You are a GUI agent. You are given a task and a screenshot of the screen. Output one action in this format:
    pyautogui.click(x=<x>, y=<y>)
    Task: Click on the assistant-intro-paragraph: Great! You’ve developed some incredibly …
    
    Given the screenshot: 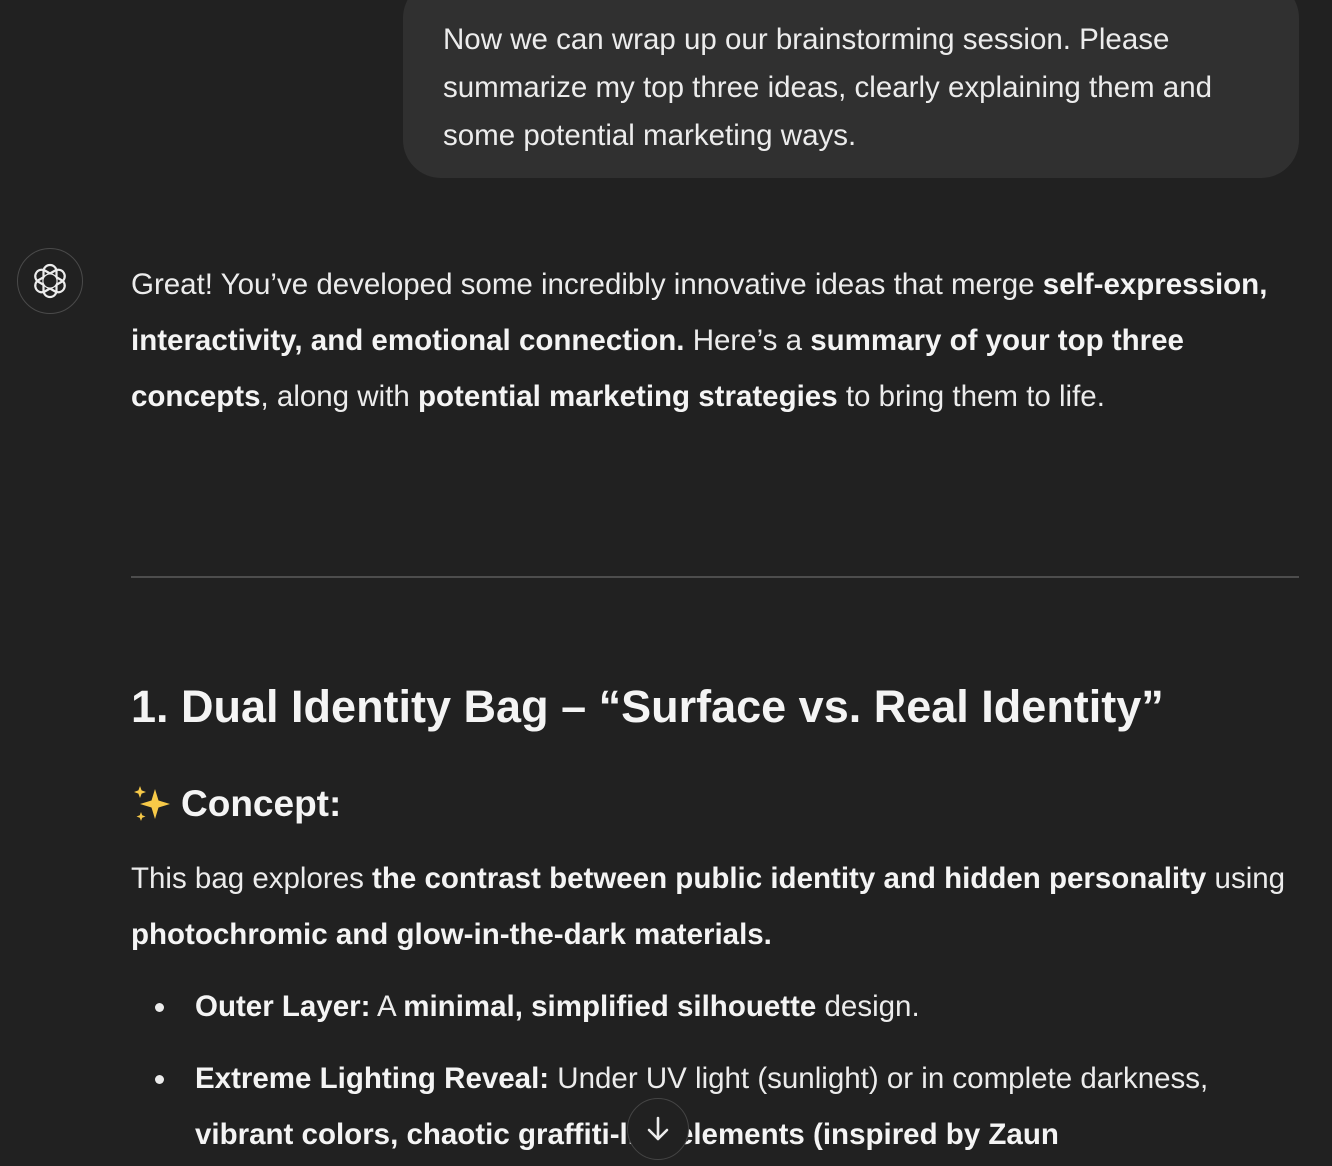 What is the action you would take?
    pyautogui.click(x=716, y=341)
    